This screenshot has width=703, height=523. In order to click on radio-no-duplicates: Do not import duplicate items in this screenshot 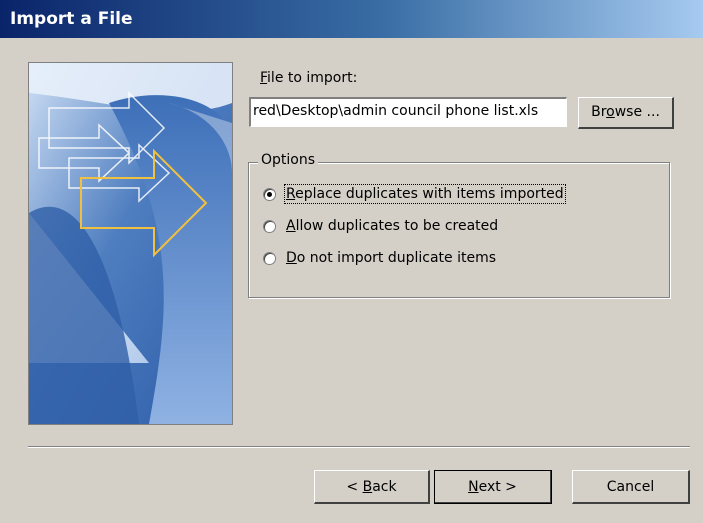, I will do `click(379, 258)`.